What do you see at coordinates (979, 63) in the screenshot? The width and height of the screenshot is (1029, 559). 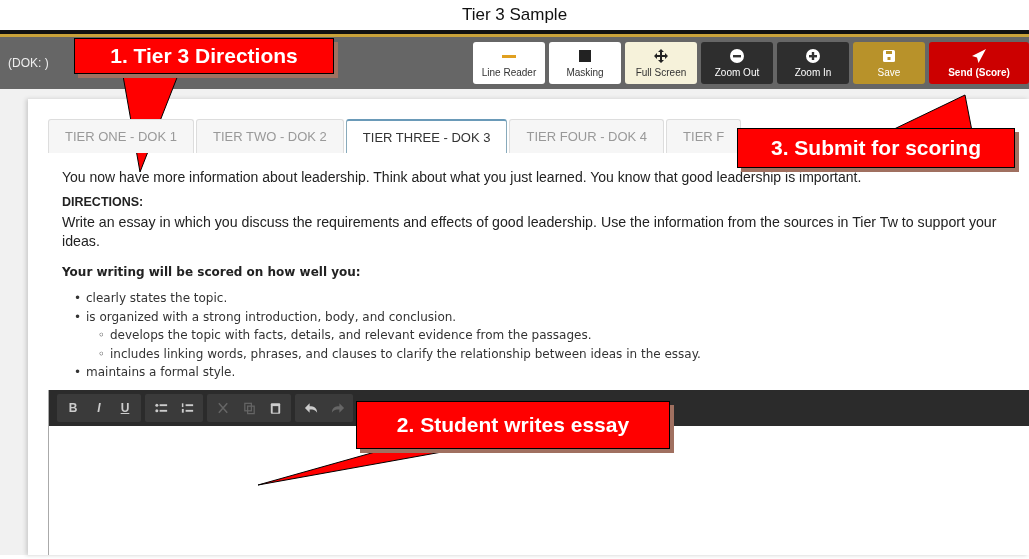 I see `send-button: Send (Score)` at bounding box center [979, 63].